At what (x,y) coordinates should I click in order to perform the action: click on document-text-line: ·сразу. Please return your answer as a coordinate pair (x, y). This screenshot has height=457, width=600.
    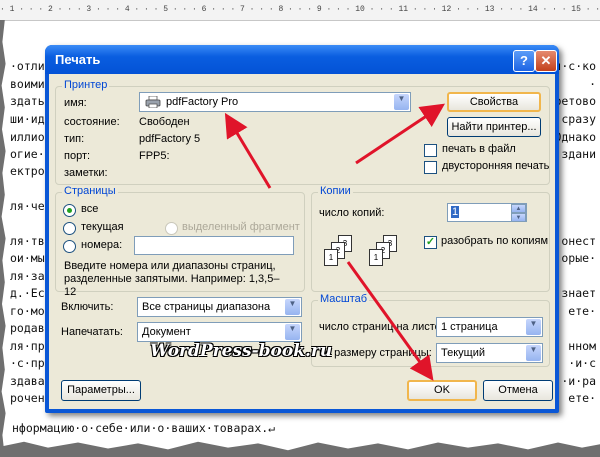
    Looking at the image, I should click on (575, 119).